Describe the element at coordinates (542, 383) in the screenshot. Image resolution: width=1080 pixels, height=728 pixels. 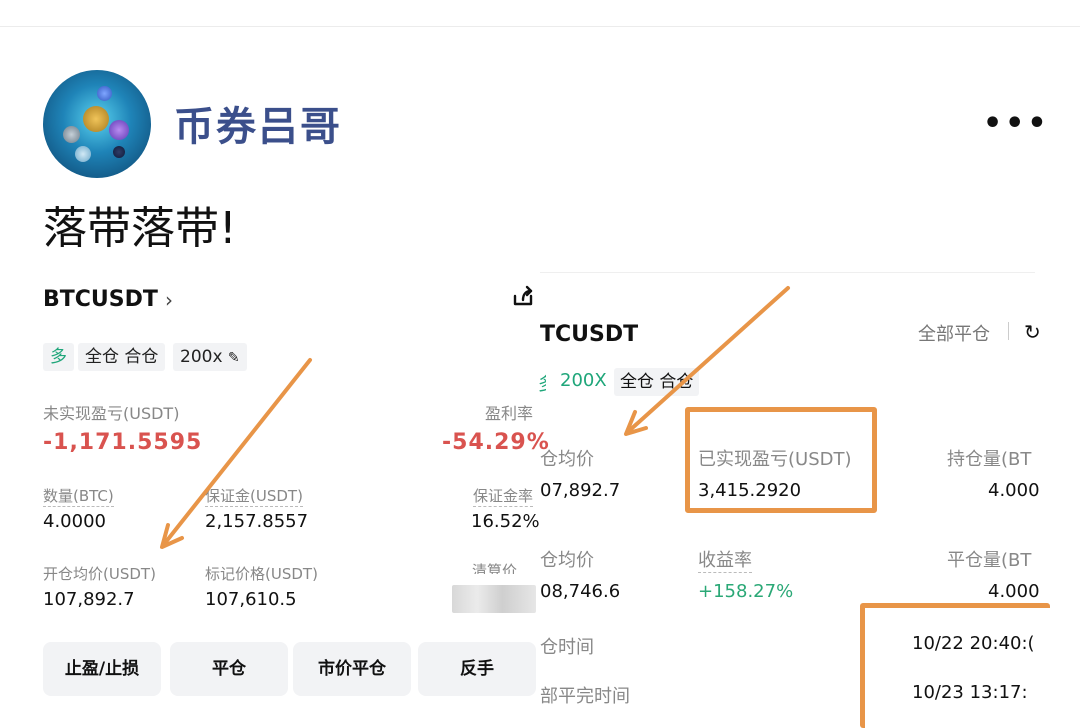
I see `right-direction-tag: 多` at that location.